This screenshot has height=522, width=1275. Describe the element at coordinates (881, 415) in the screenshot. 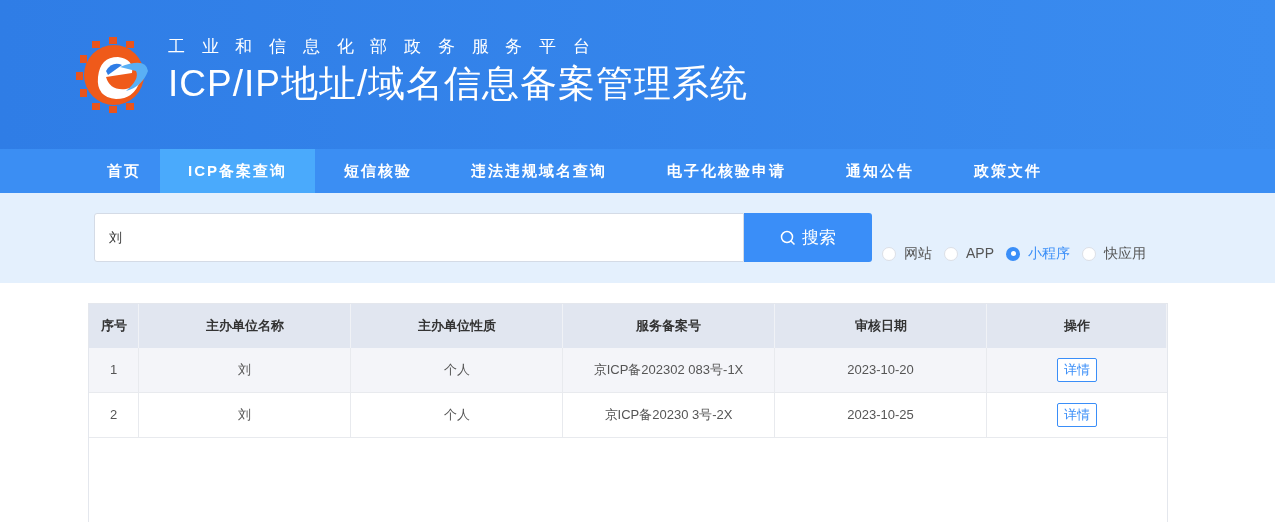

I see `table-cell: 2023-10-25` at that location.